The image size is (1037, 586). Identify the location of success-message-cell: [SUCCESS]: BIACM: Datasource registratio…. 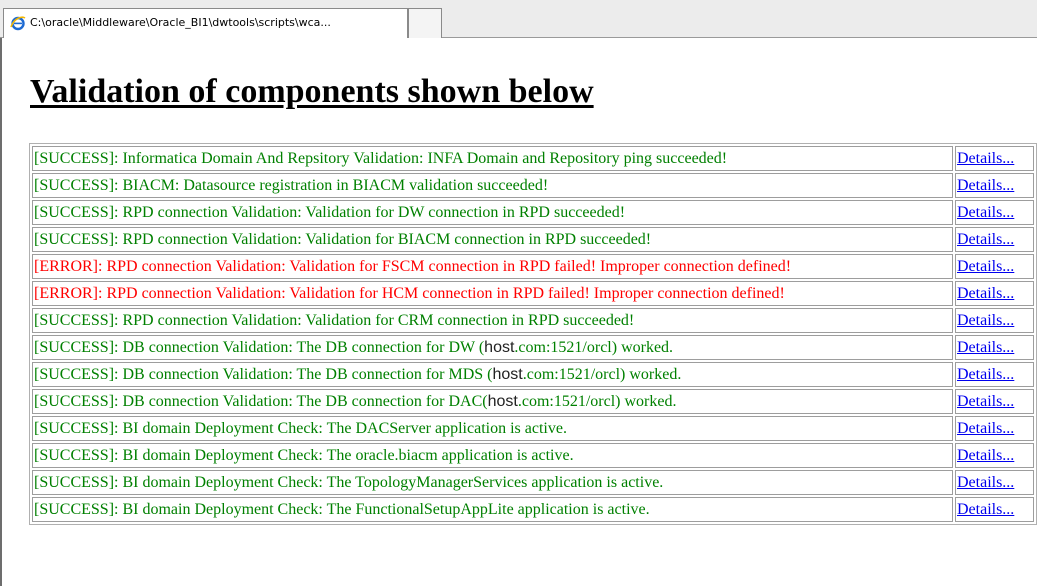
(492, 185).